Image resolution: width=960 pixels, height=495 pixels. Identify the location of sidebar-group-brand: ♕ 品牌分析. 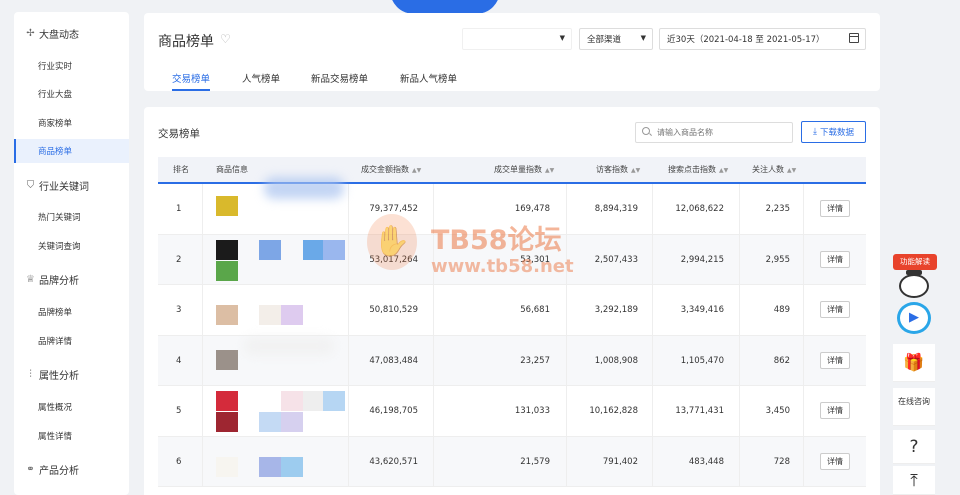
(71, 279).